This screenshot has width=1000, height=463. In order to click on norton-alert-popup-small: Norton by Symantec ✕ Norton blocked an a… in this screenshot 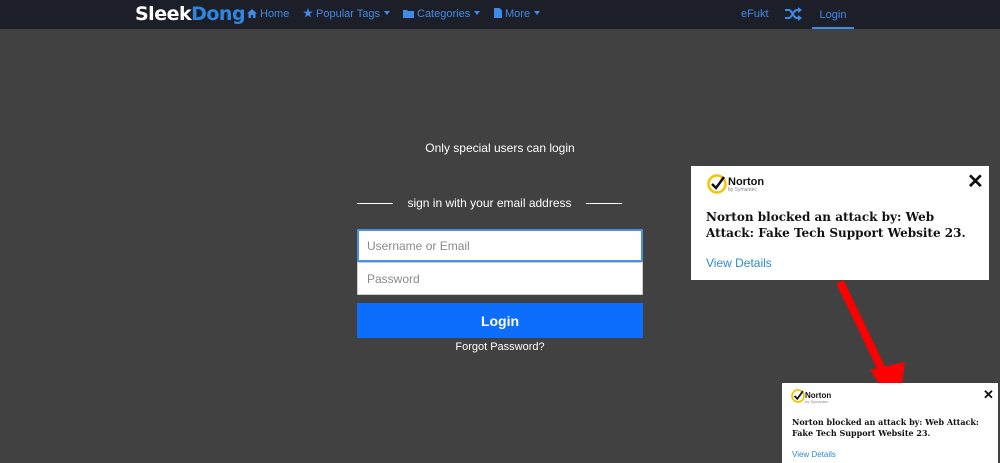, I will do `click(890, 423)`.